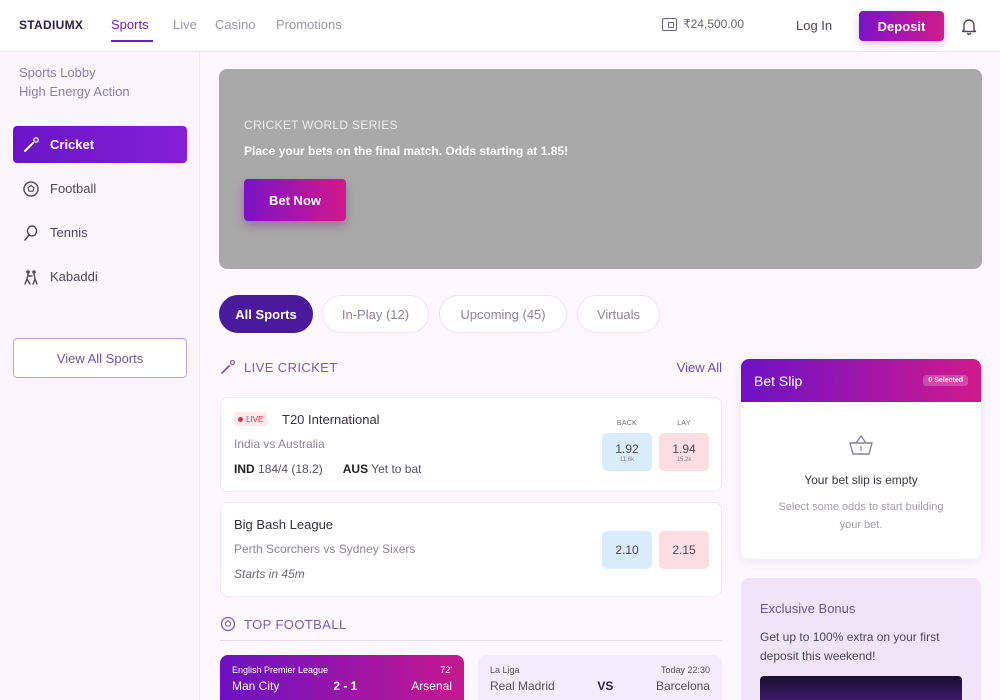 This screenshot has height=700, width=1000. What do you see at coordinates (309, 24) in the screenshot?
I see `nav-promotions: Promotions` at bounding box center [309, 24].